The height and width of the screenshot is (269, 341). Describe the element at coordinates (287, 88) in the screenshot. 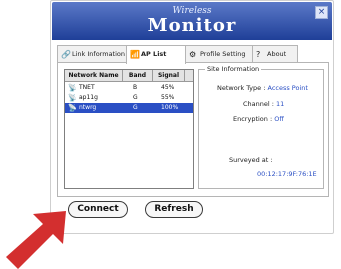

I see `network-type-value: Access Point` at that location.